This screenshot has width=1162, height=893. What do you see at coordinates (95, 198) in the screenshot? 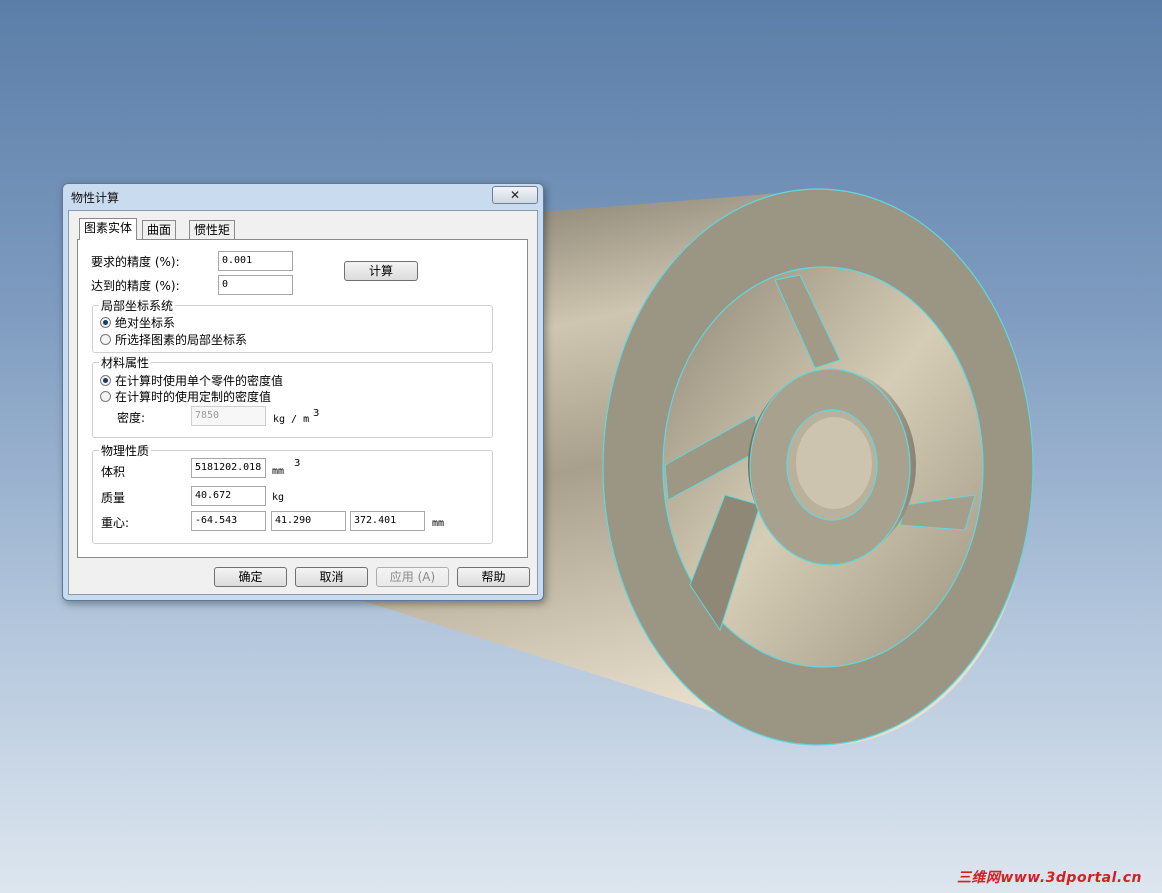
I see `dialog-title: 物性计算` at bounding box center [95, 198].